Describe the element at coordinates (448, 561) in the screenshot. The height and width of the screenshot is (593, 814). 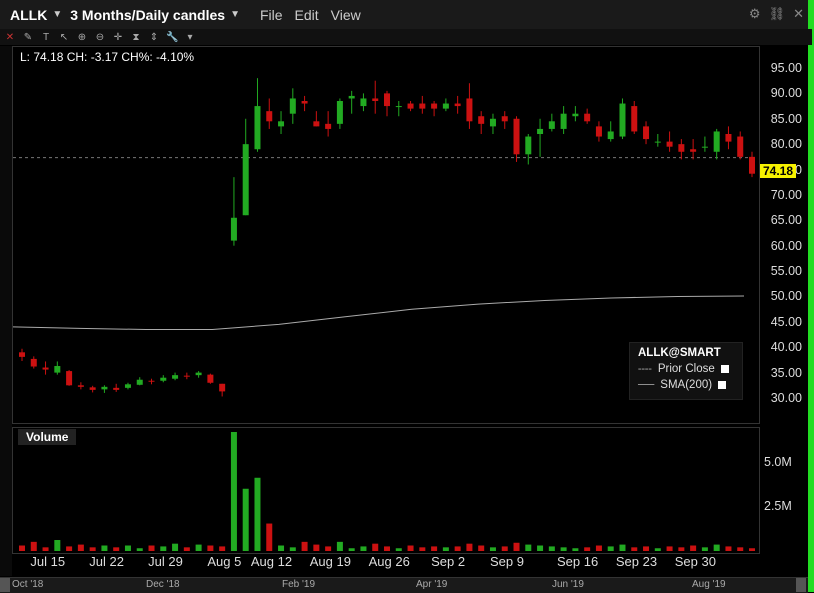
I see `date-tick: Sep 2` at that location.